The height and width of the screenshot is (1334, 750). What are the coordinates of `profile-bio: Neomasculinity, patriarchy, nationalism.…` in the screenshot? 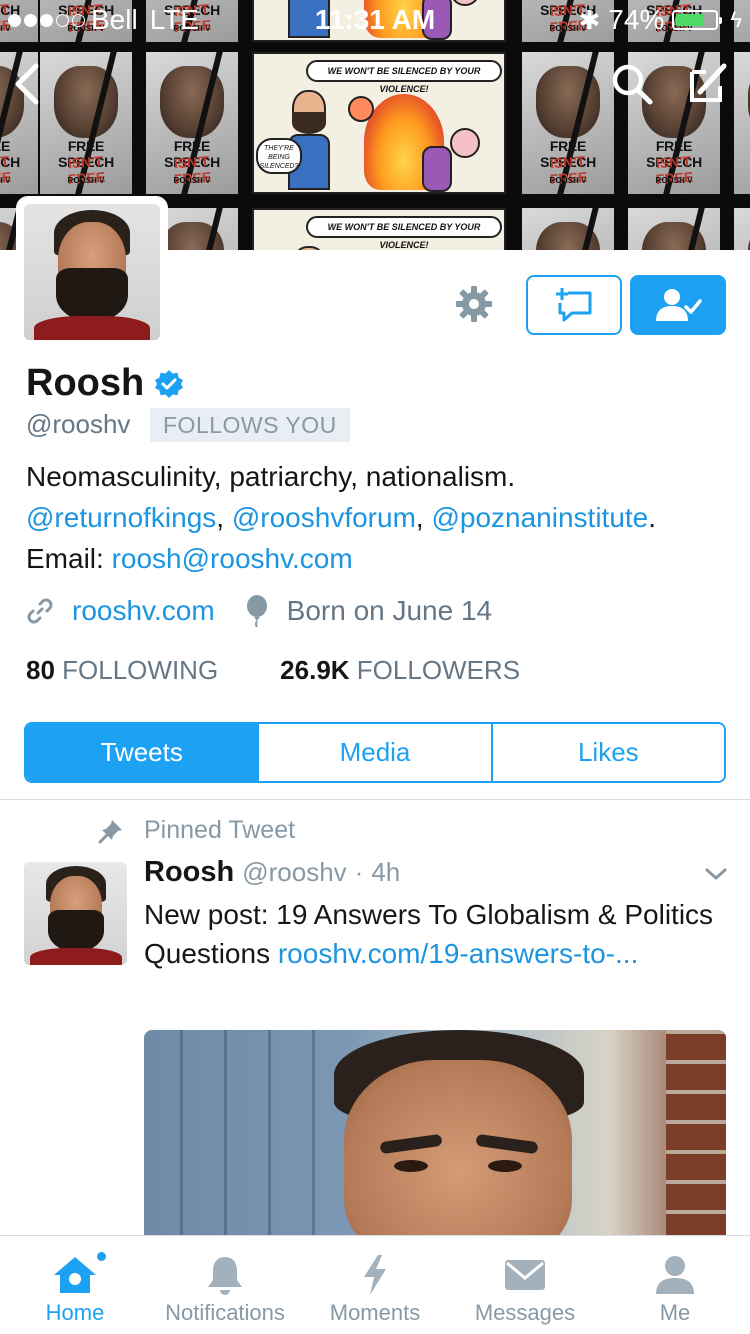 It's located at (381, 517).